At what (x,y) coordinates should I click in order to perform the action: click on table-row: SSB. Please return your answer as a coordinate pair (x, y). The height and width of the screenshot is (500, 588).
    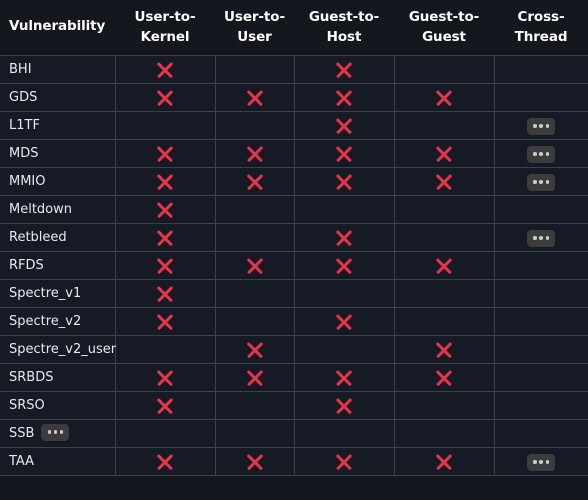
    Looking at the image, I should click on (294, 433).